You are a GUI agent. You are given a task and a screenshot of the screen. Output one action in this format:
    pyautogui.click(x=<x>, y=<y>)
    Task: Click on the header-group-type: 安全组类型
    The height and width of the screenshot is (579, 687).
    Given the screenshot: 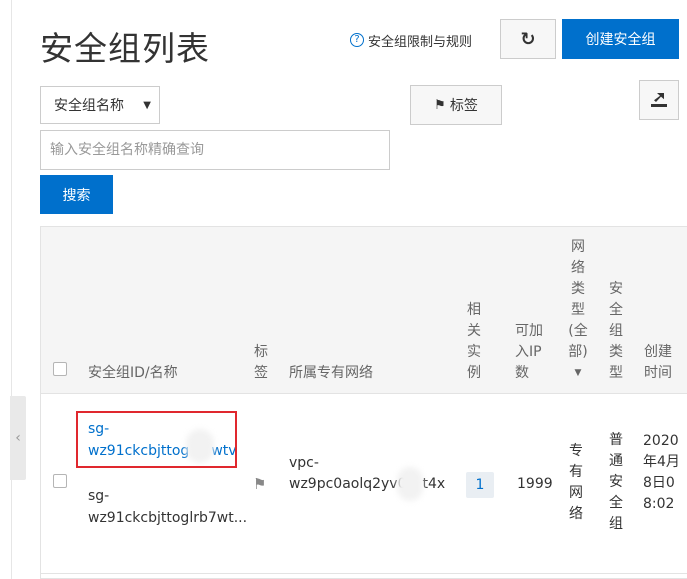 What is the action you would take?
    pyautogui.click(x=616, y=331)
    